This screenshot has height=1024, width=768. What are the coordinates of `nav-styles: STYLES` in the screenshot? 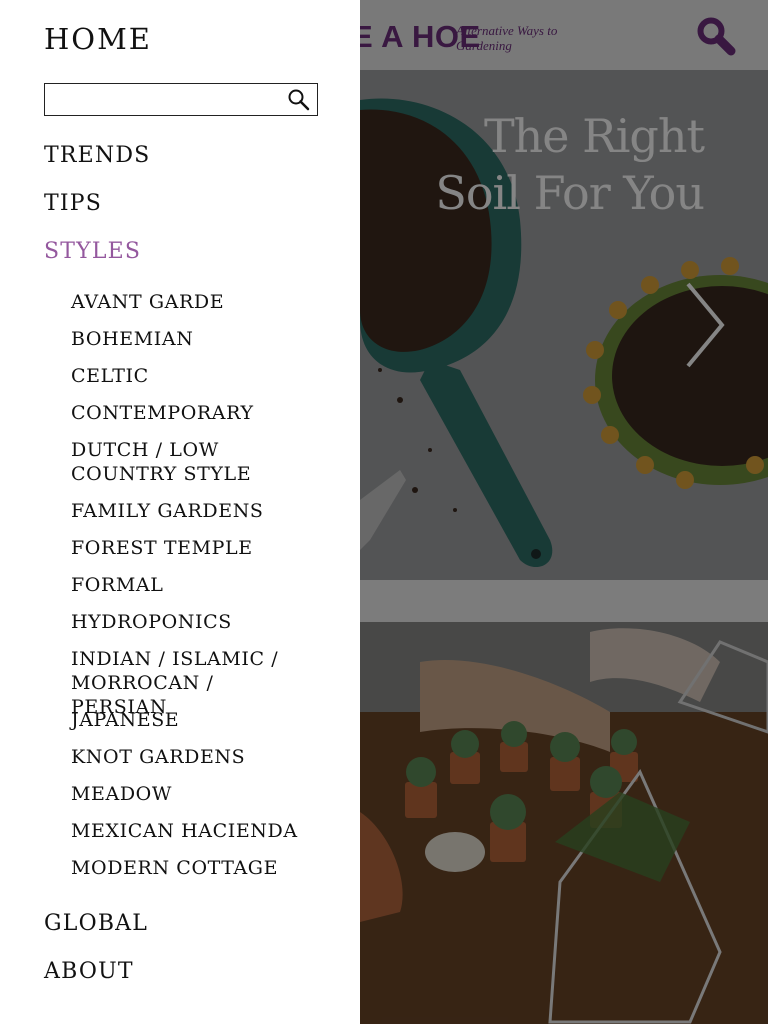 It's located at (92, 251).